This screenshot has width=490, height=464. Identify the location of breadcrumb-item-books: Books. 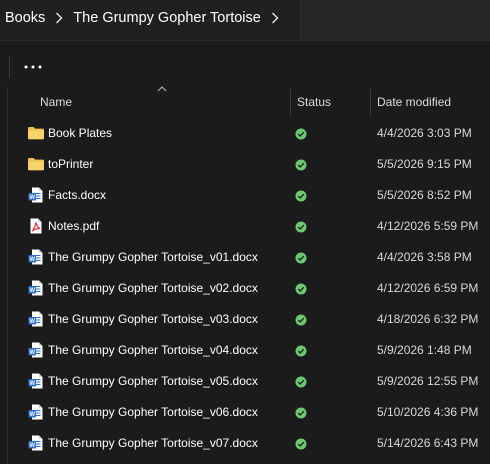
(25, 18).